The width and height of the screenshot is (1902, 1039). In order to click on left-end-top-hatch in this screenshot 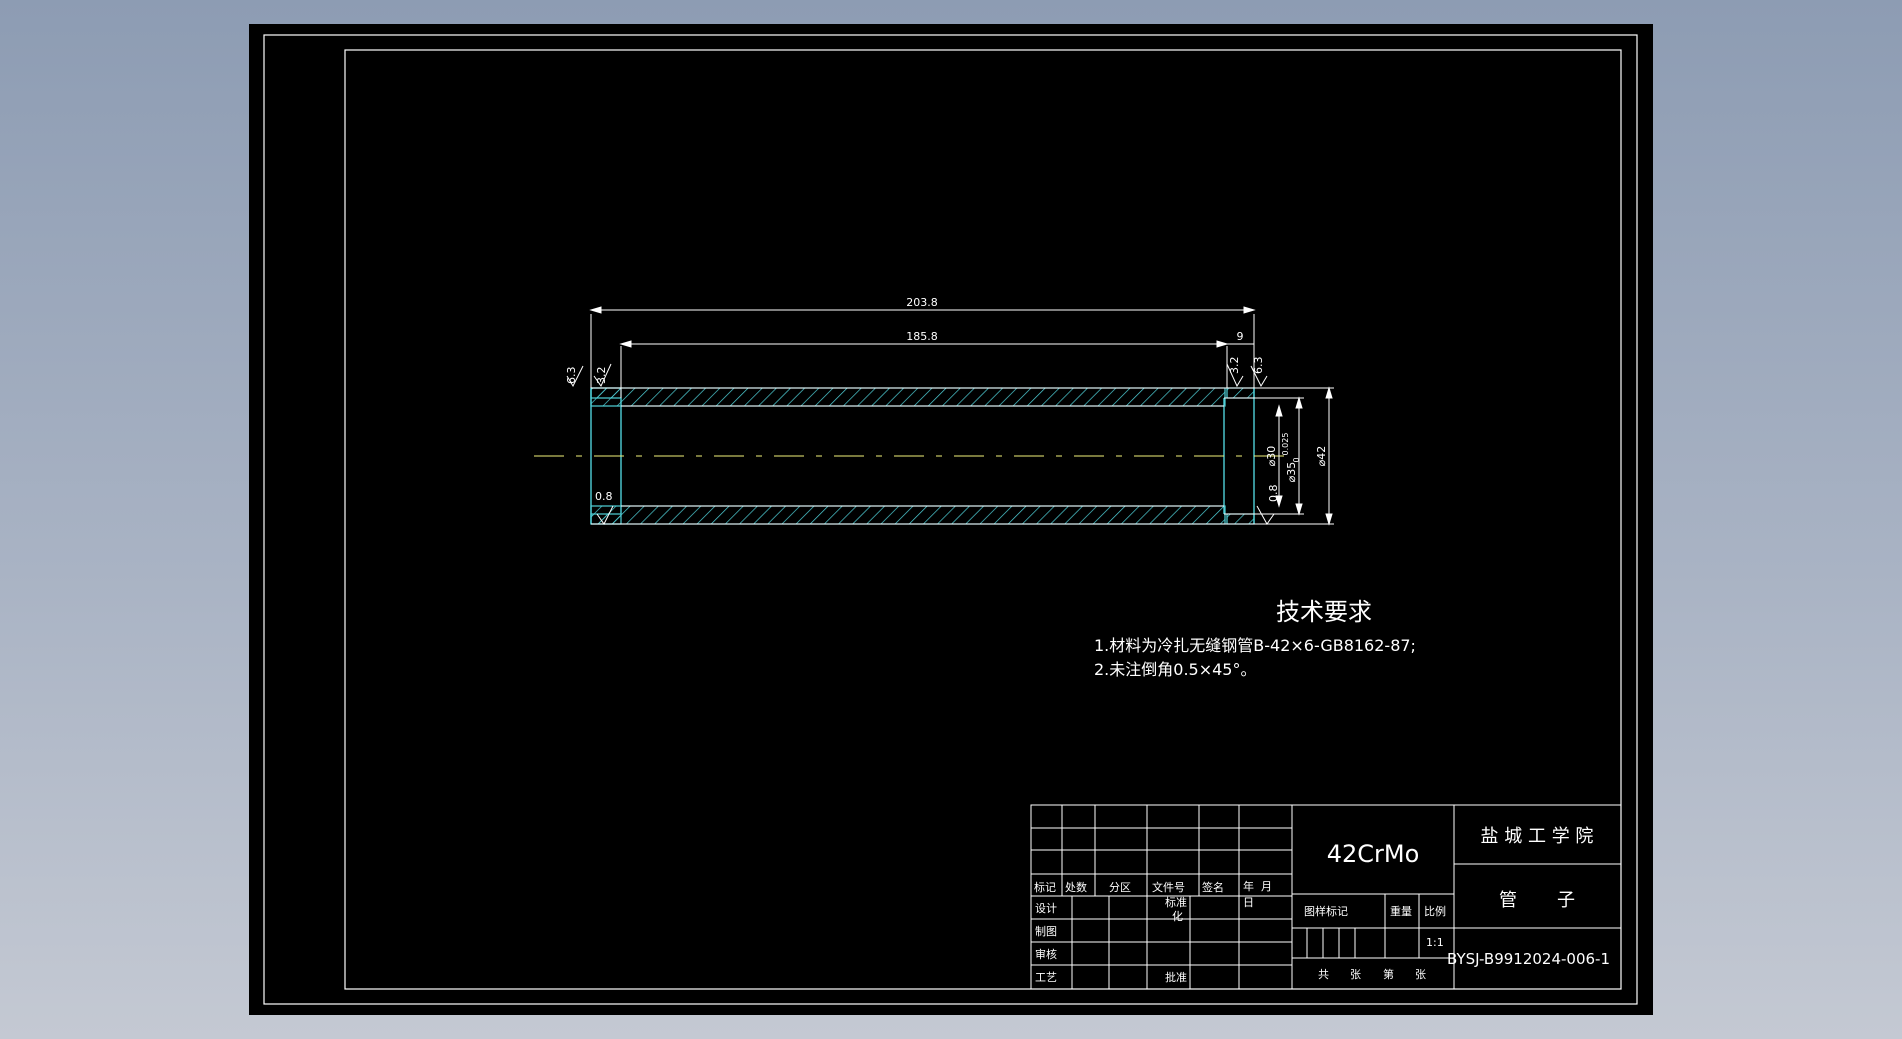, I will do `click(606, 393)`.